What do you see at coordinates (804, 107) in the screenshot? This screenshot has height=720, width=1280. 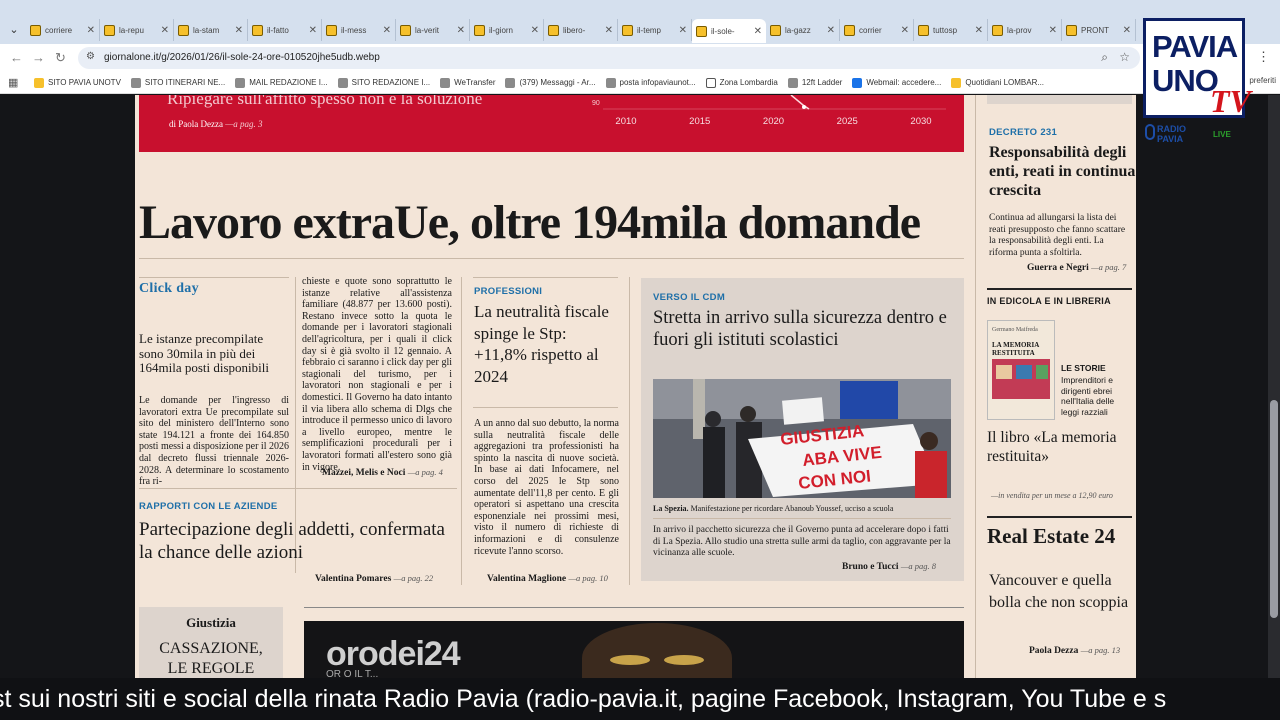 I see `chart-point` at bounding box center [804, 107].